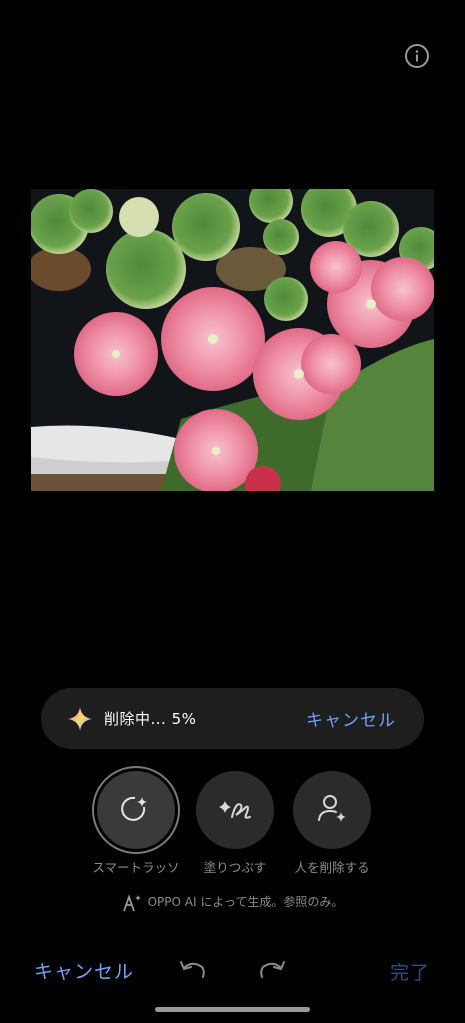 The height and width of the screenshot is (1023, 465). I want to click on ai-disclaimer: OPPO AI によって生成。参照のみ。, so click(232, 902).